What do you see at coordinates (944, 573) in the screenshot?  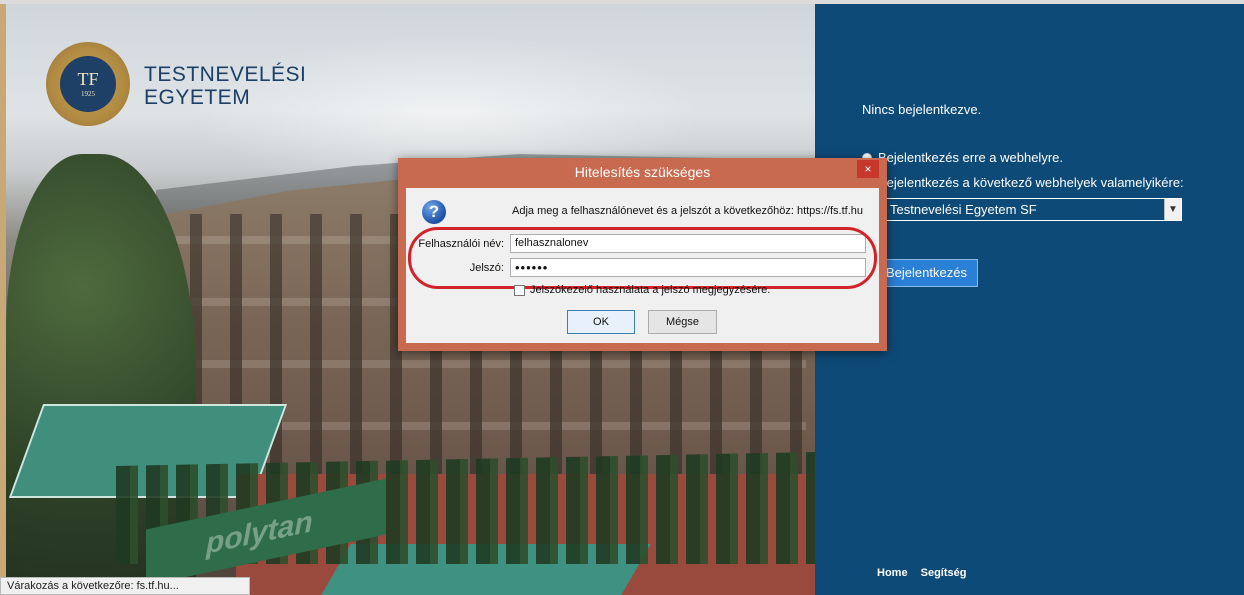 I see `footer-help-link: Segítség` at bounding box center [944, 573].